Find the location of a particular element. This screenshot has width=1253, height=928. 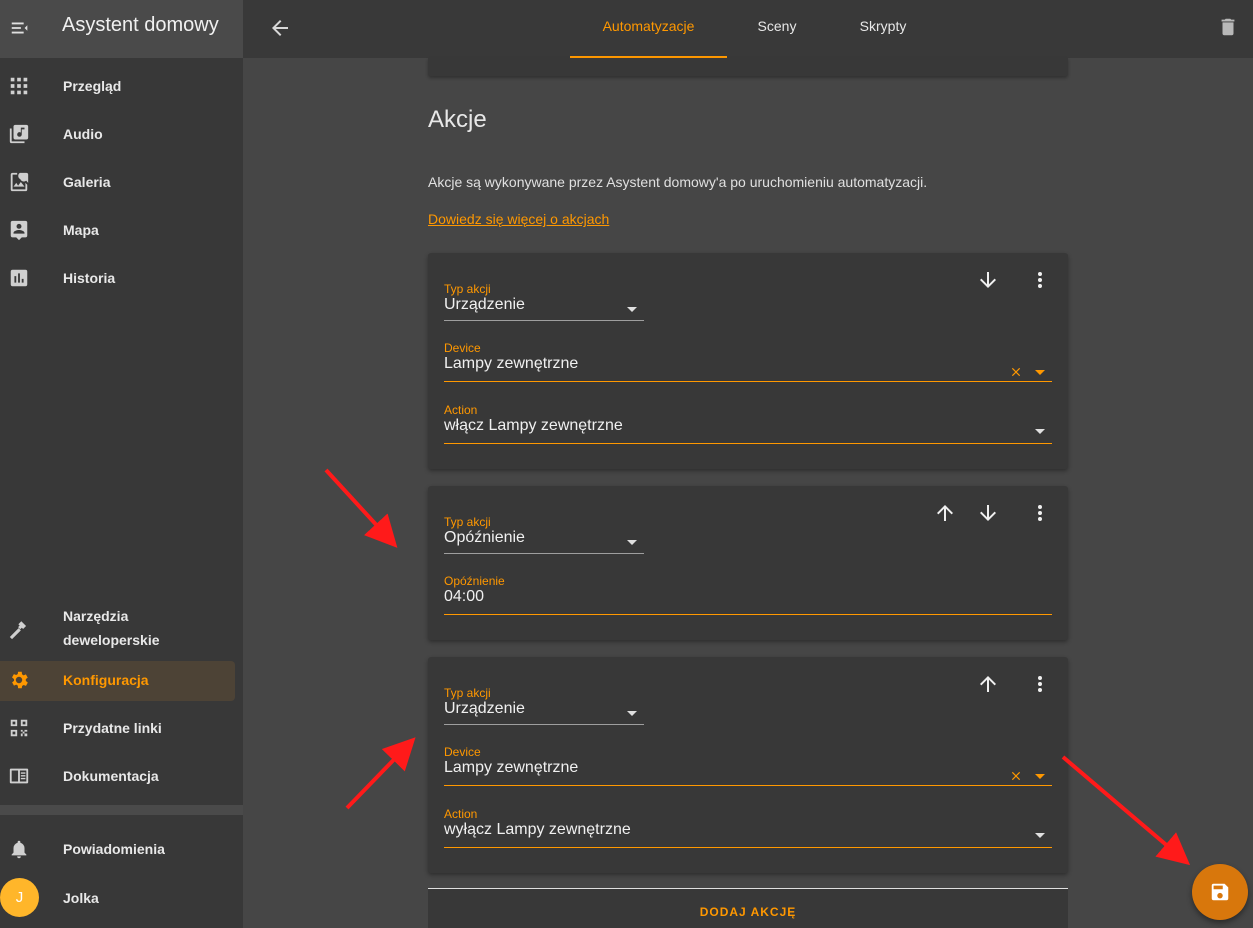

sidebar-item-konfiguracja: Konfiguracja is located at coordinates (117, 681).